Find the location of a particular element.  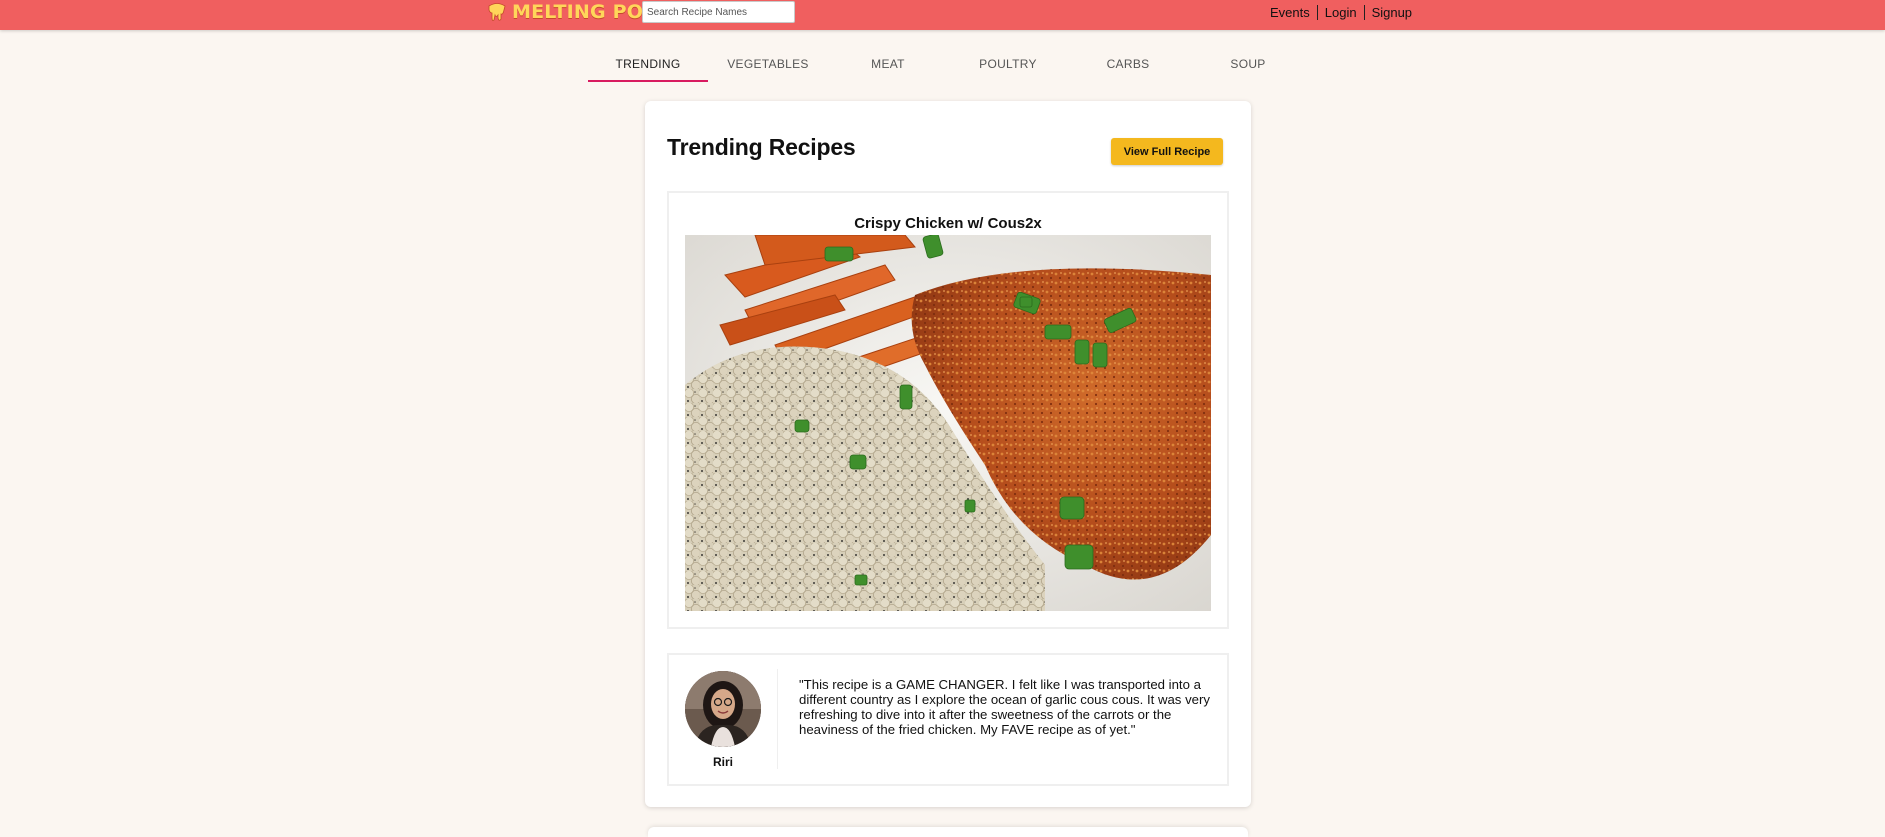

search-input is located at coordinates (718, 12).